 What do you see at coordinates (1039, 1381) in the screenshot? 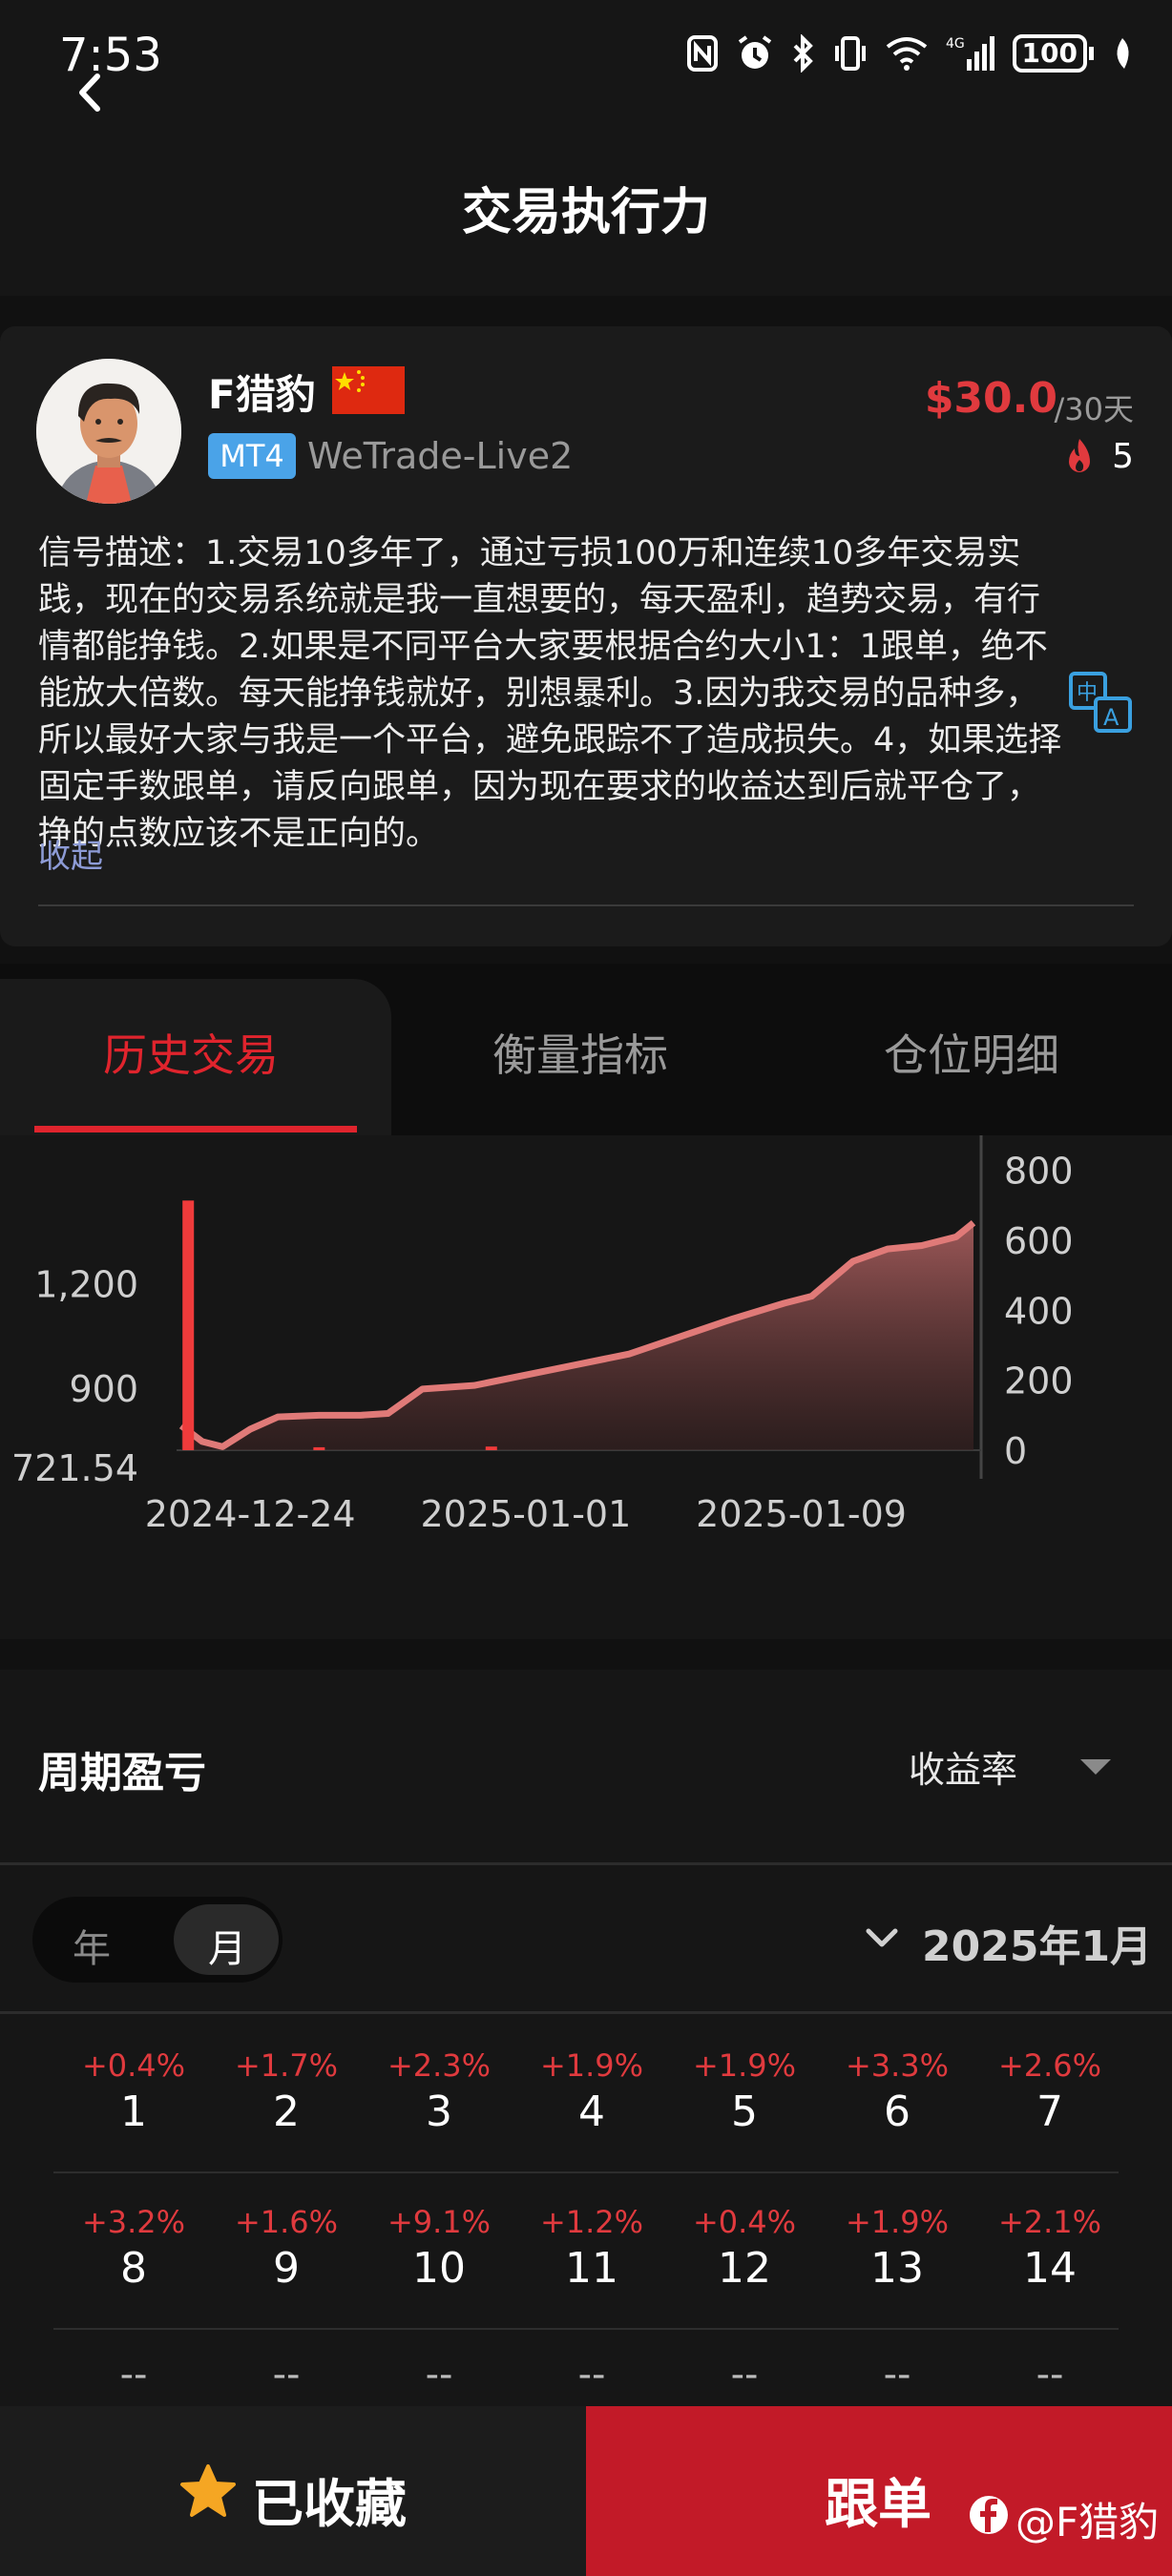
I see `right-tick-label: 200` at bounding box center [1039, 1381].